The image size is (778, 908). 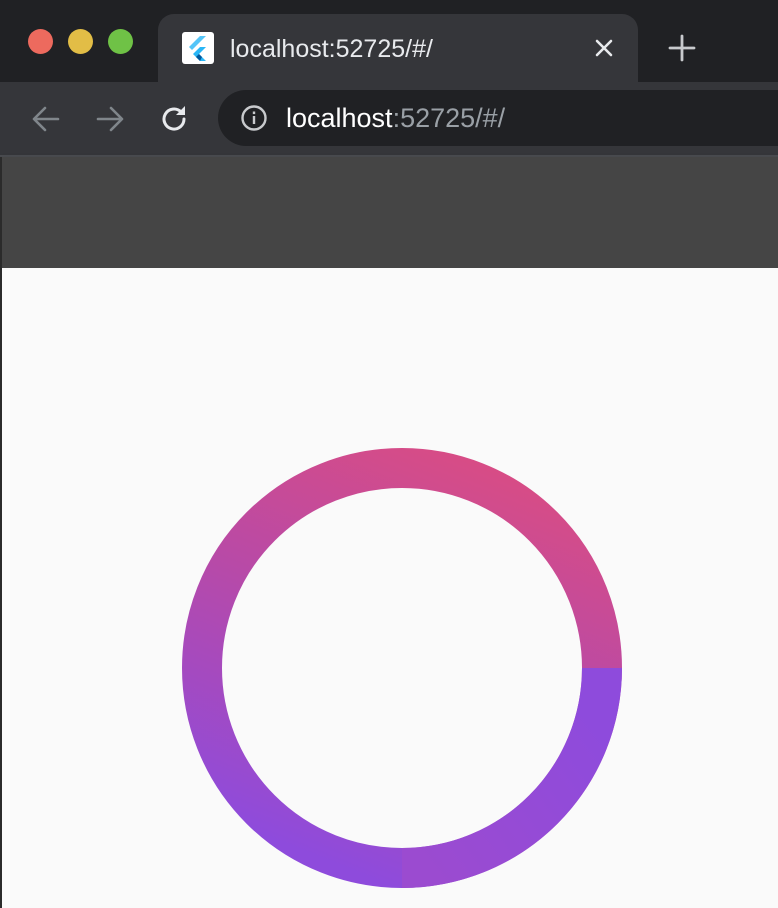 I want to click on browser-toolbar: localhost:52725/#/, so click(x=389, y=118).